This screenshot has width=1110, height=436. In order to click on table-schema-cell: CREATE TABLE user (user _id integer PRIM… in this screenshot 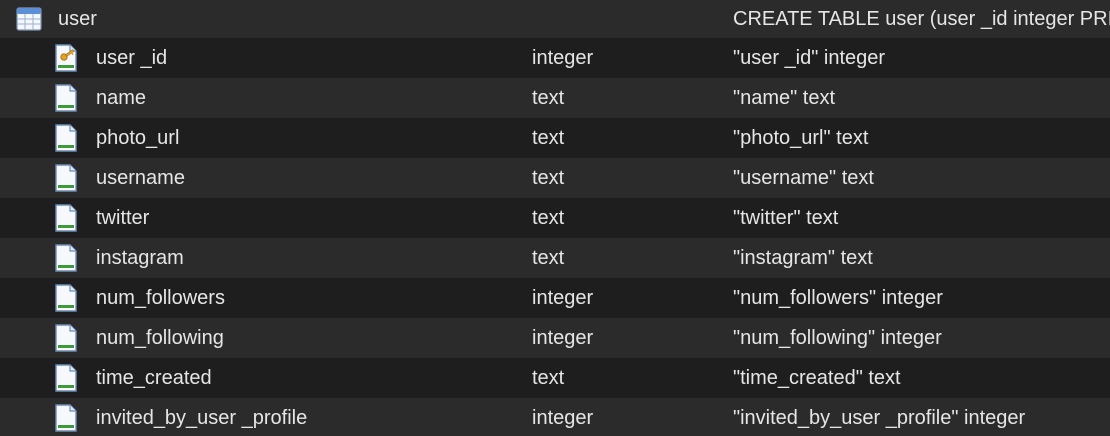, I will do `click(921, 19)`.